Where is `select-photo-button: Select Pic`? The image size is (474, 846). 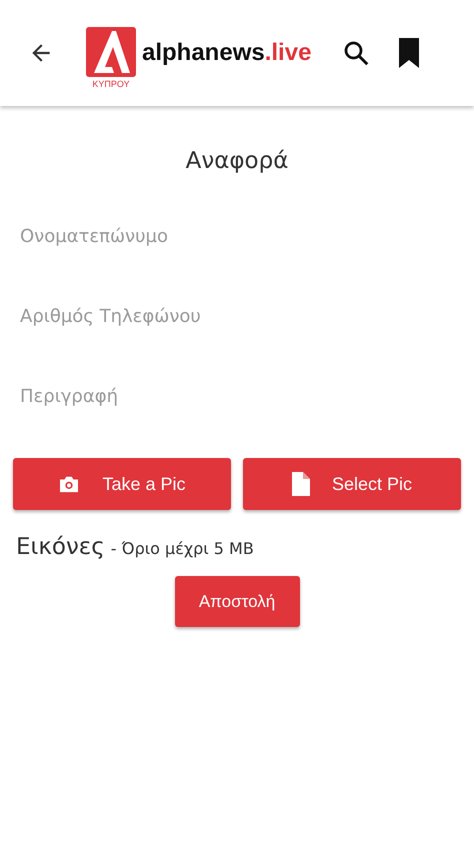
select-photo-button: Select Pic is located at coordinates (352, 484).